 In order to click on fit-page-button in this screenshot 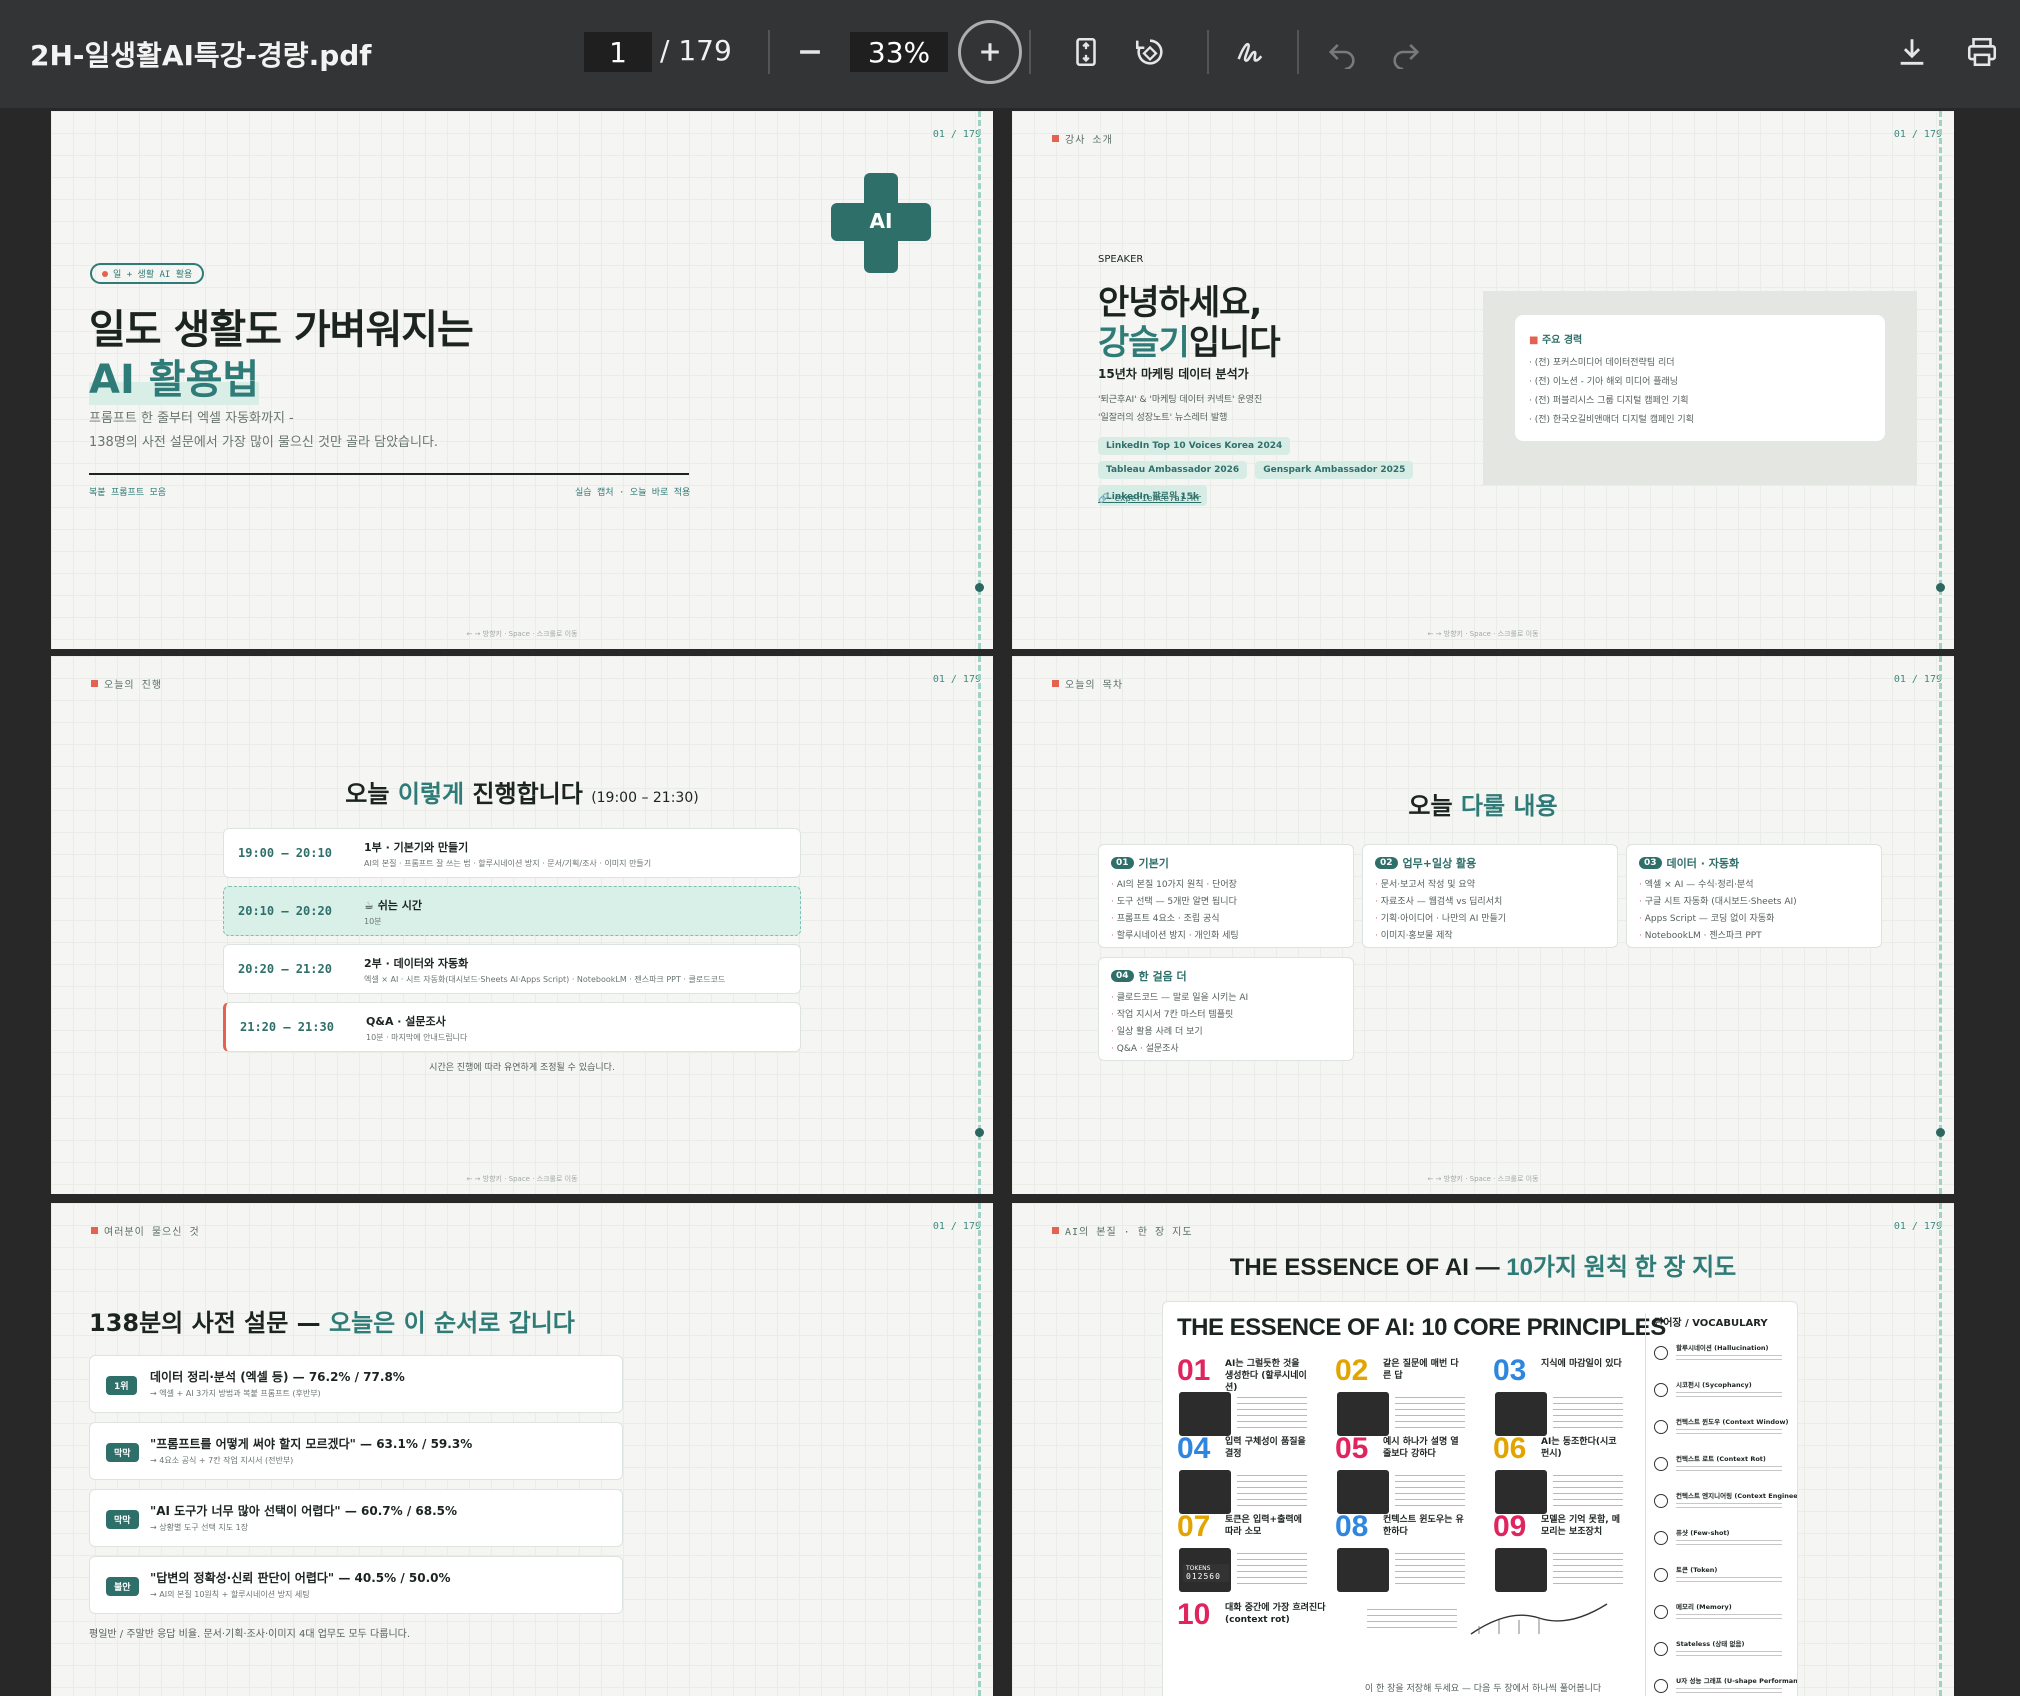, I will do `click(1086, 52)`.